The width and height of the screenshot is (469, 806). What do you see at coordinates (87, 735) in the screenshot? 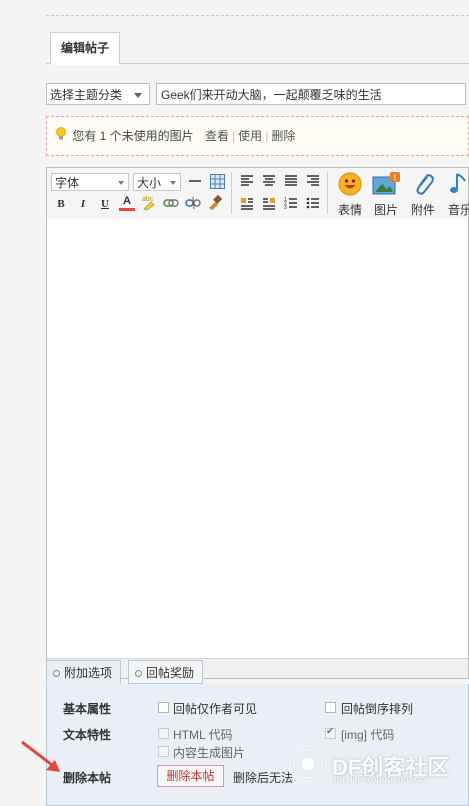
I see `text-features-label: 文本特性` at bounding box center [87, 735].